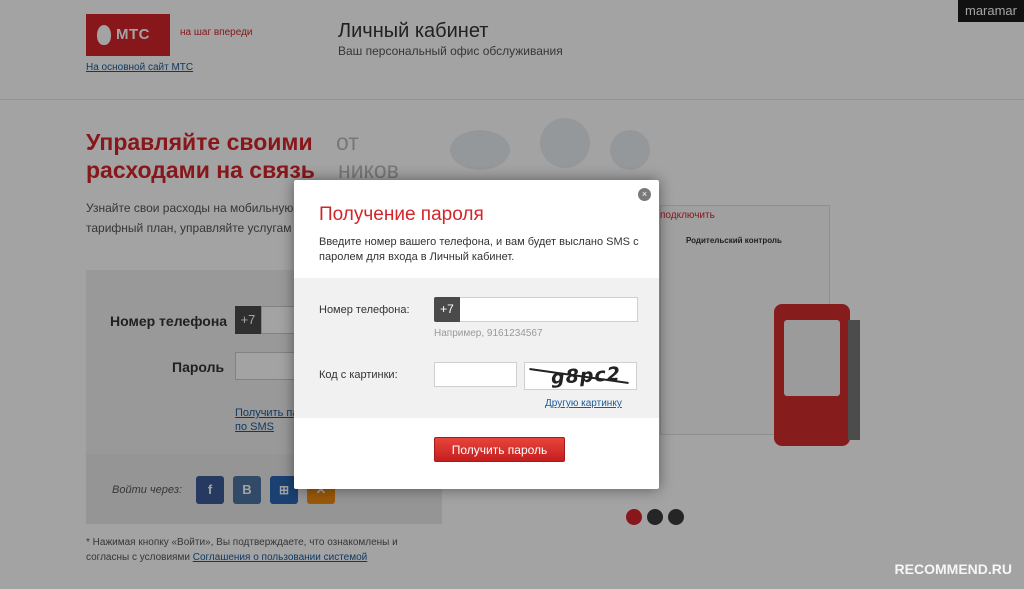 The image size is (1024, 589). I want to click on phone-input, so click(549, 309).